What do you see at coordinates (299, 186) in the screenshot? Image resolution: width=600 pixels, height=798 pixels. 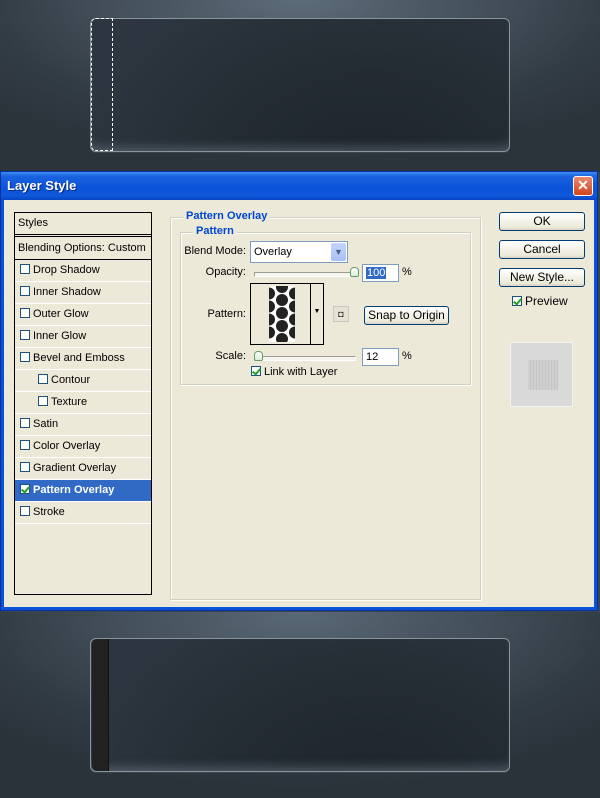 I see `title-bar: Layer Style ✕` at bounding box center [299, 186].